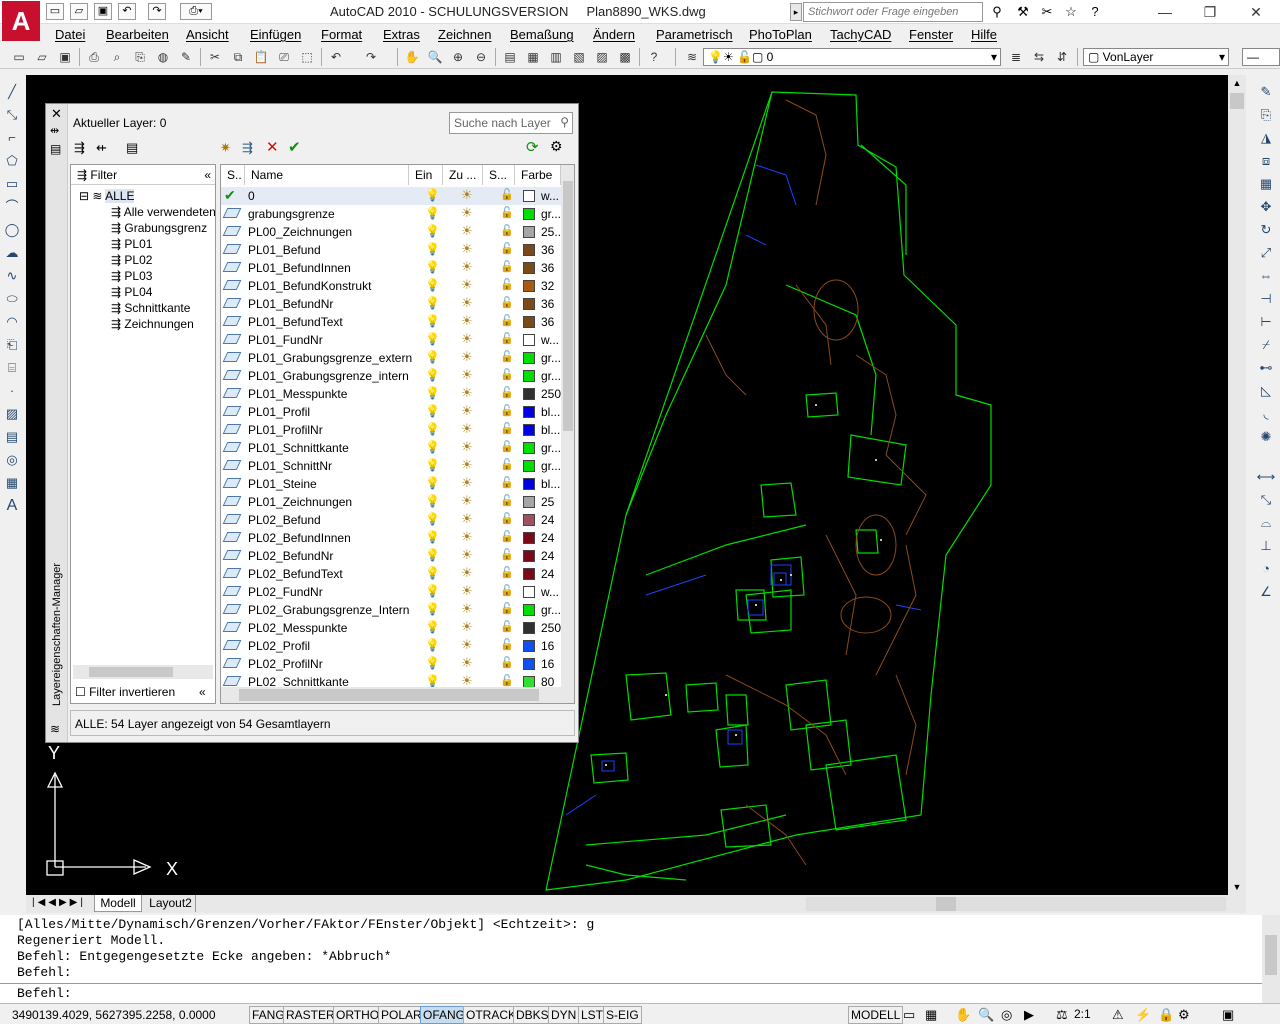  I want to click on layer-combo: 💡☀ 🔓▢ 0 ▾, so click(852, 57).